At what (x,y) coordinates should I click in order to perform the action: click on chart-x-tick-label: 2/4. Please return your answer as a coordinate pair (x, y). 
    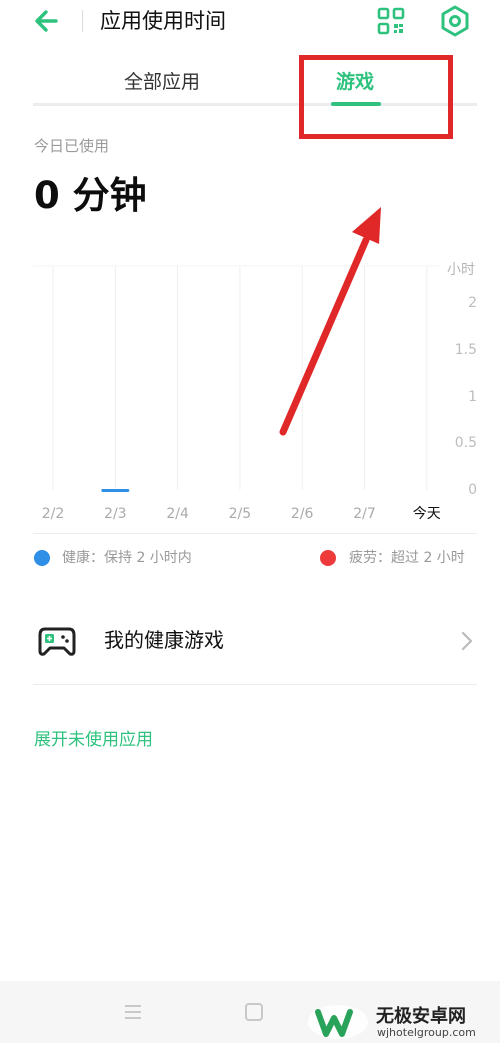
    Looking at the image, I should click on (177, 514).